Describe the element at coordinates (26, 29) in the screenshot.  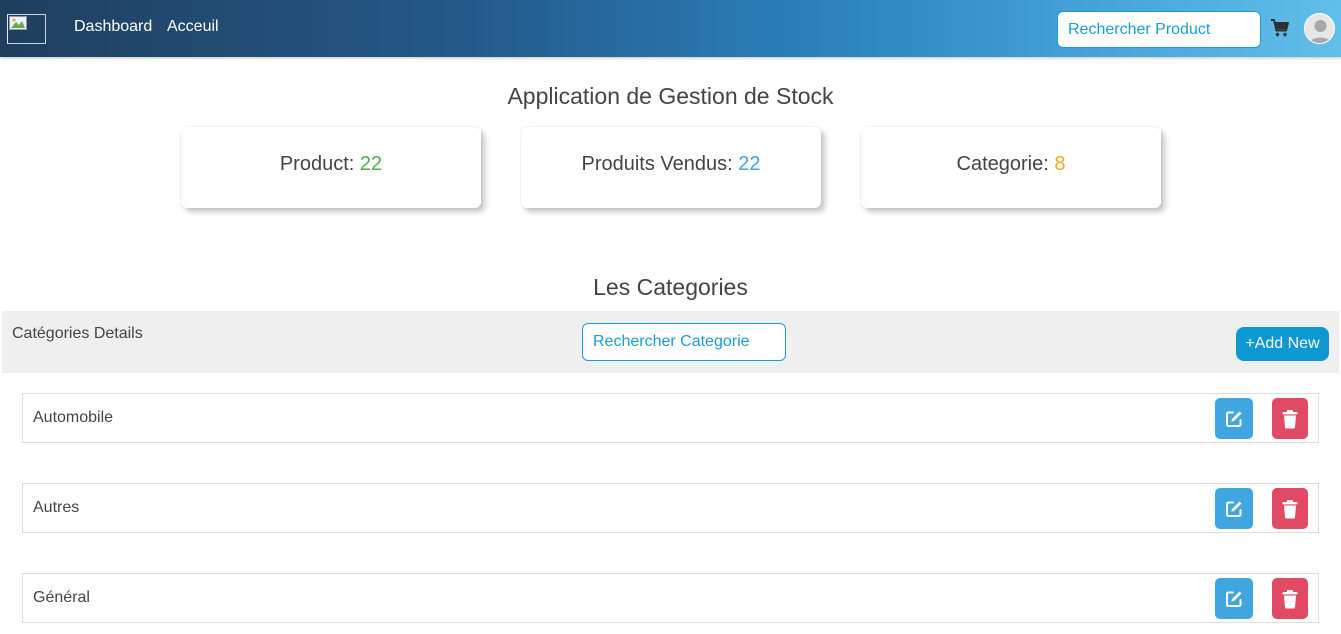
I see `logo-broken-image` at that location.